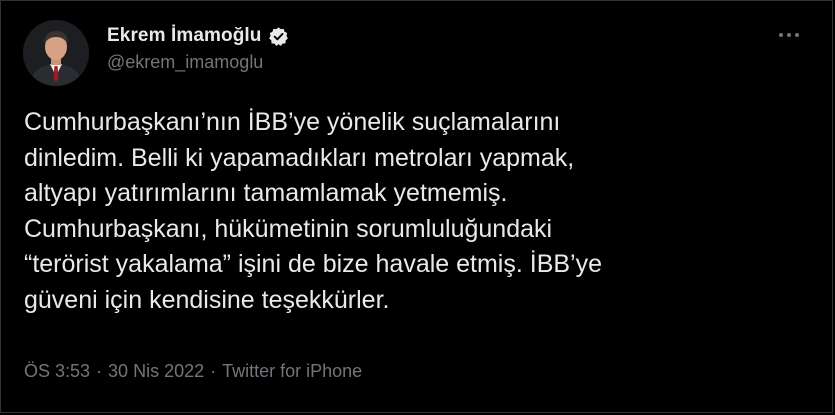 The image size is (835, 415). I want to click on author-handle: @ekrem_imamoglu, so click(185, 62).